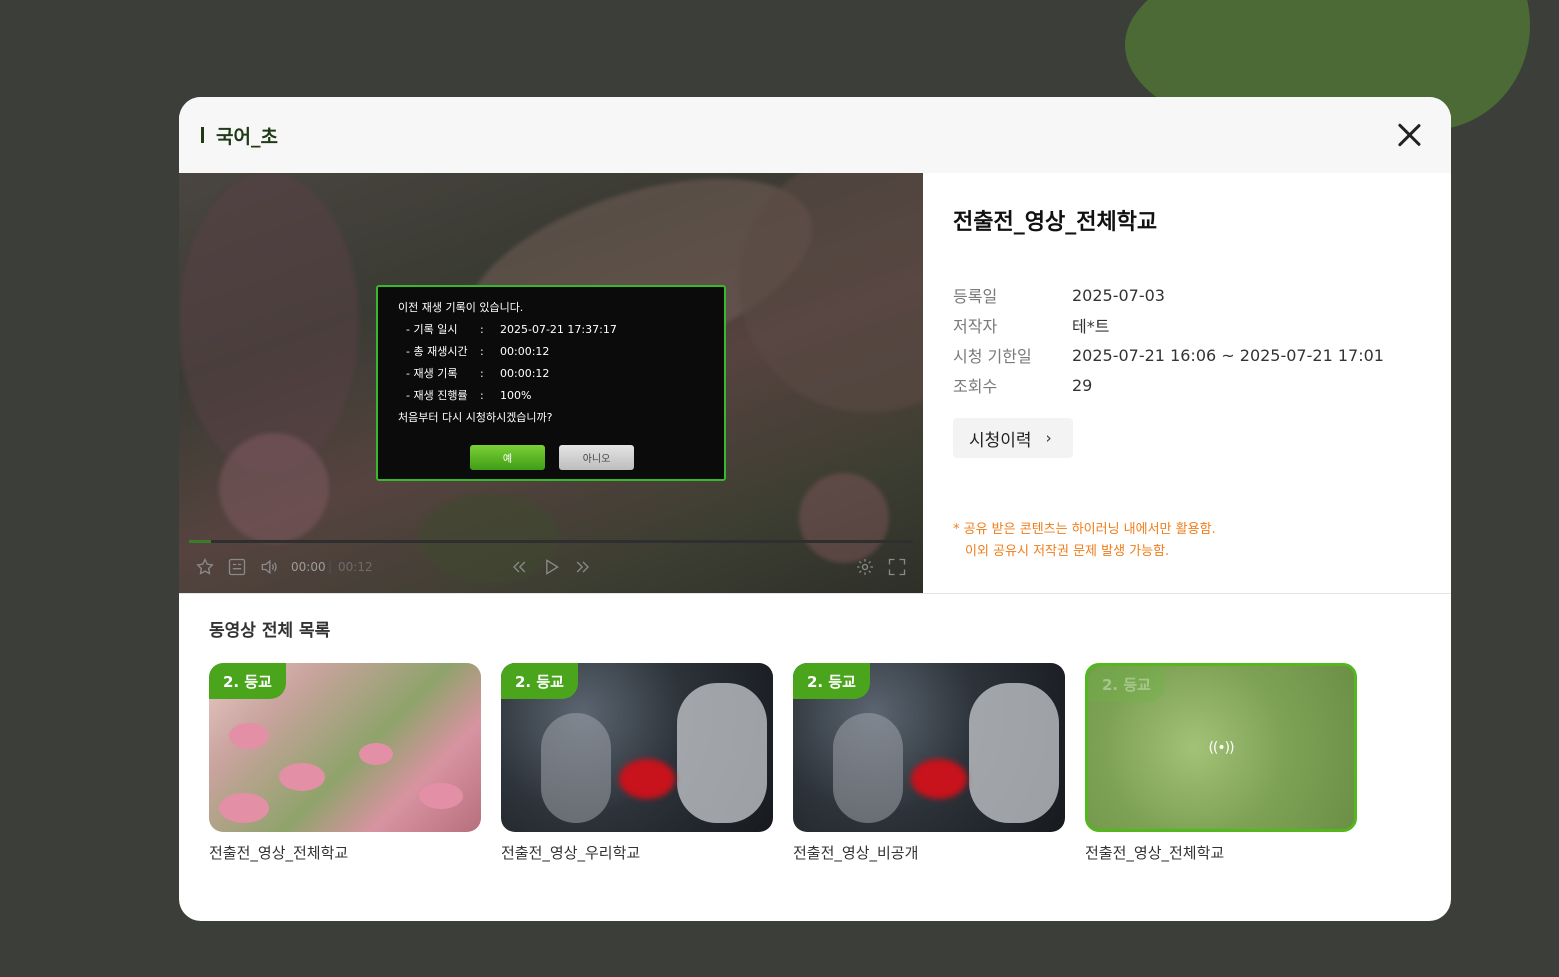 The width and height of the screenshot is (1559, 977). I want to click on subtitle-icon, so click(237, 567).